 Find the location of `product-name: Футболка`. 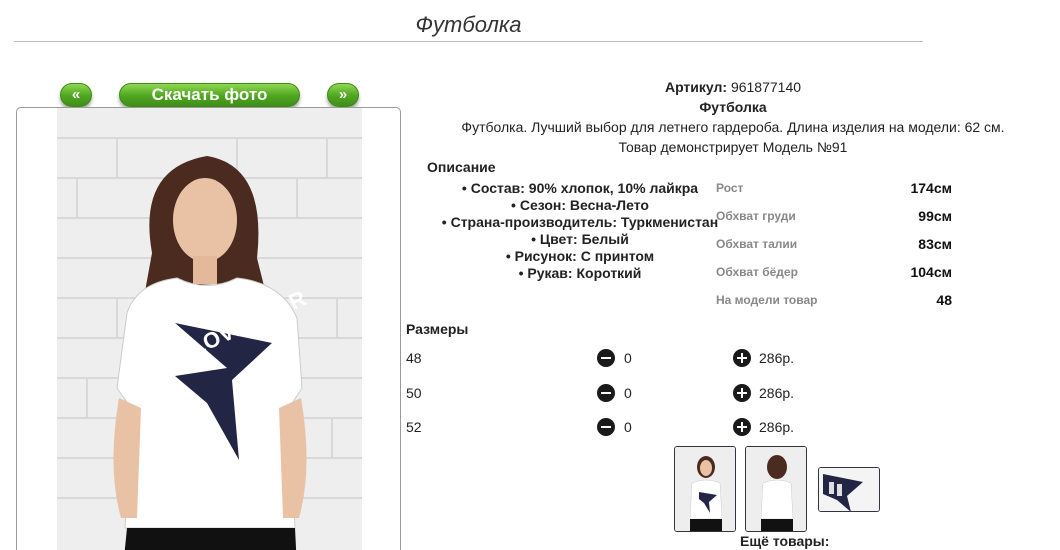

product-name: Футболка is located at coordinates (733, 107).